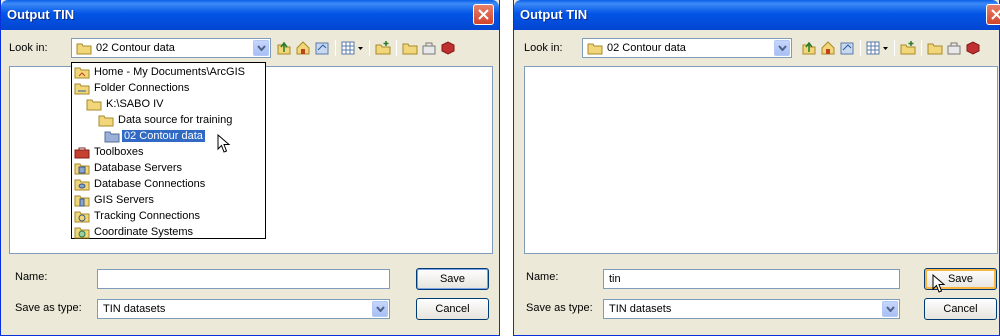 This screenshot has height=336, width=1000. What do you see at coordinates (119, 152) in the screenshot?
I see `dropdown-item-label: Toolboxes` at bounding box center [119, 152].